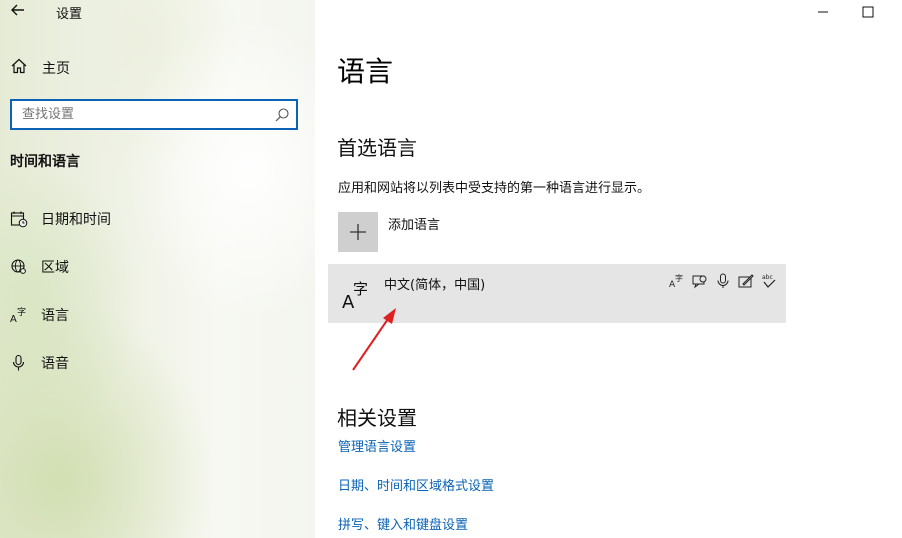  I want to click on plus-icon, so click(358, 232).